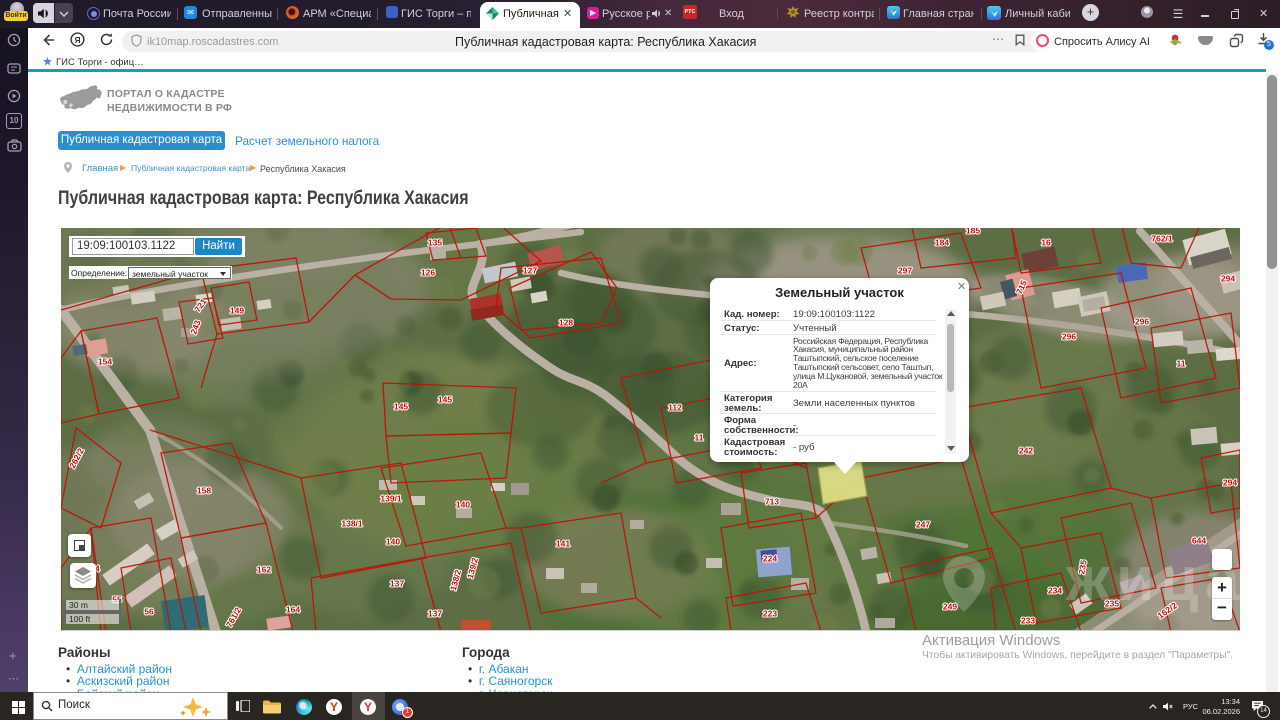  I want to click on svg-text: 184, so click(942, 243).